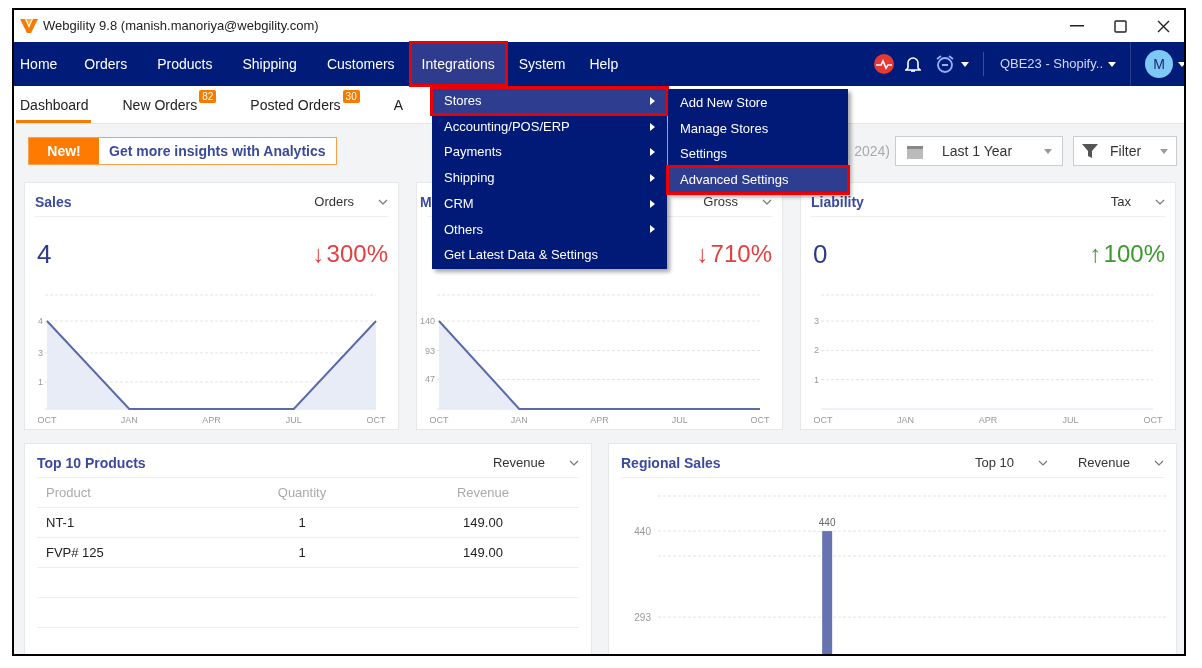 The height and width of the screenshot is (668, 1202). I want to click on card-title: Regional Sales, so click(671, 463).